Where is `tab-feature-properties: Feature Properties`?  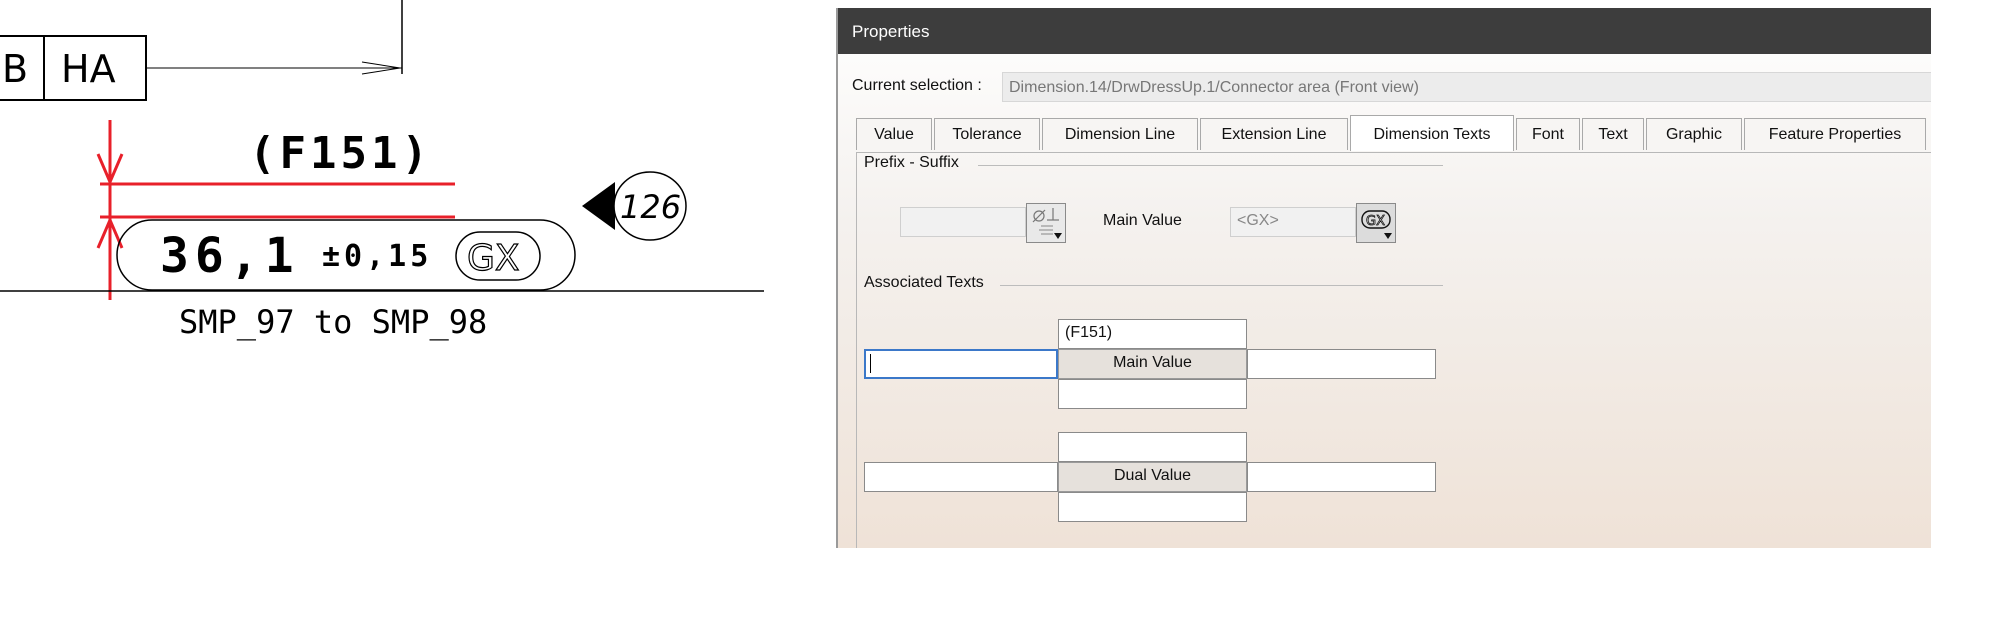 tab-feature-properties: Feature Properties is located at coordinates (1835, 134).